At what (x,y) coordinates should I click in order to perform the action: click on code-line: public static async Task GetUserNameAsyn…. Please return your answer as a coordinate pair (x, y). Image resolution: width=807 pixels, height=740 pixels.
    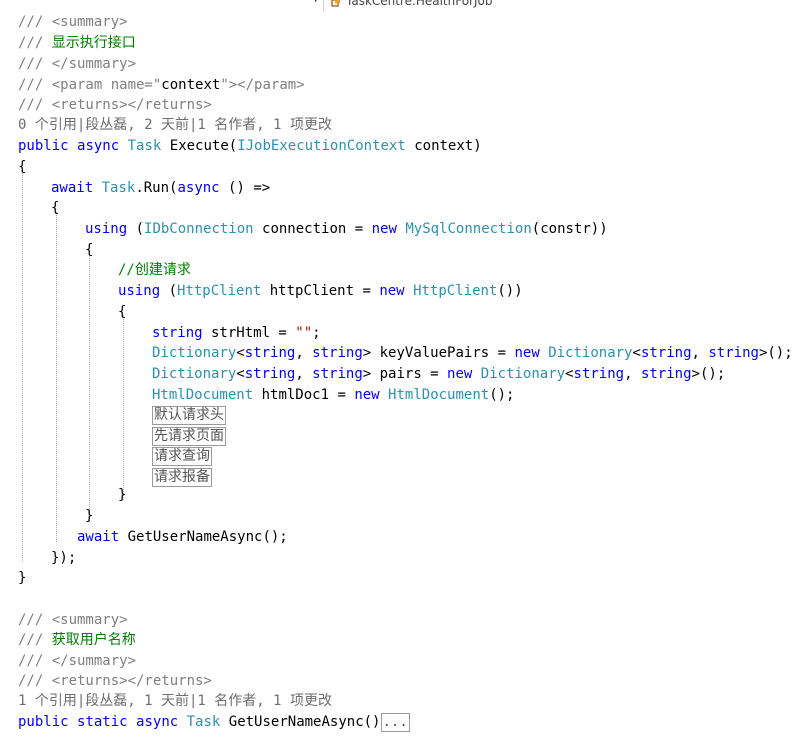
    Looking at the image, I should click on (214, 722).